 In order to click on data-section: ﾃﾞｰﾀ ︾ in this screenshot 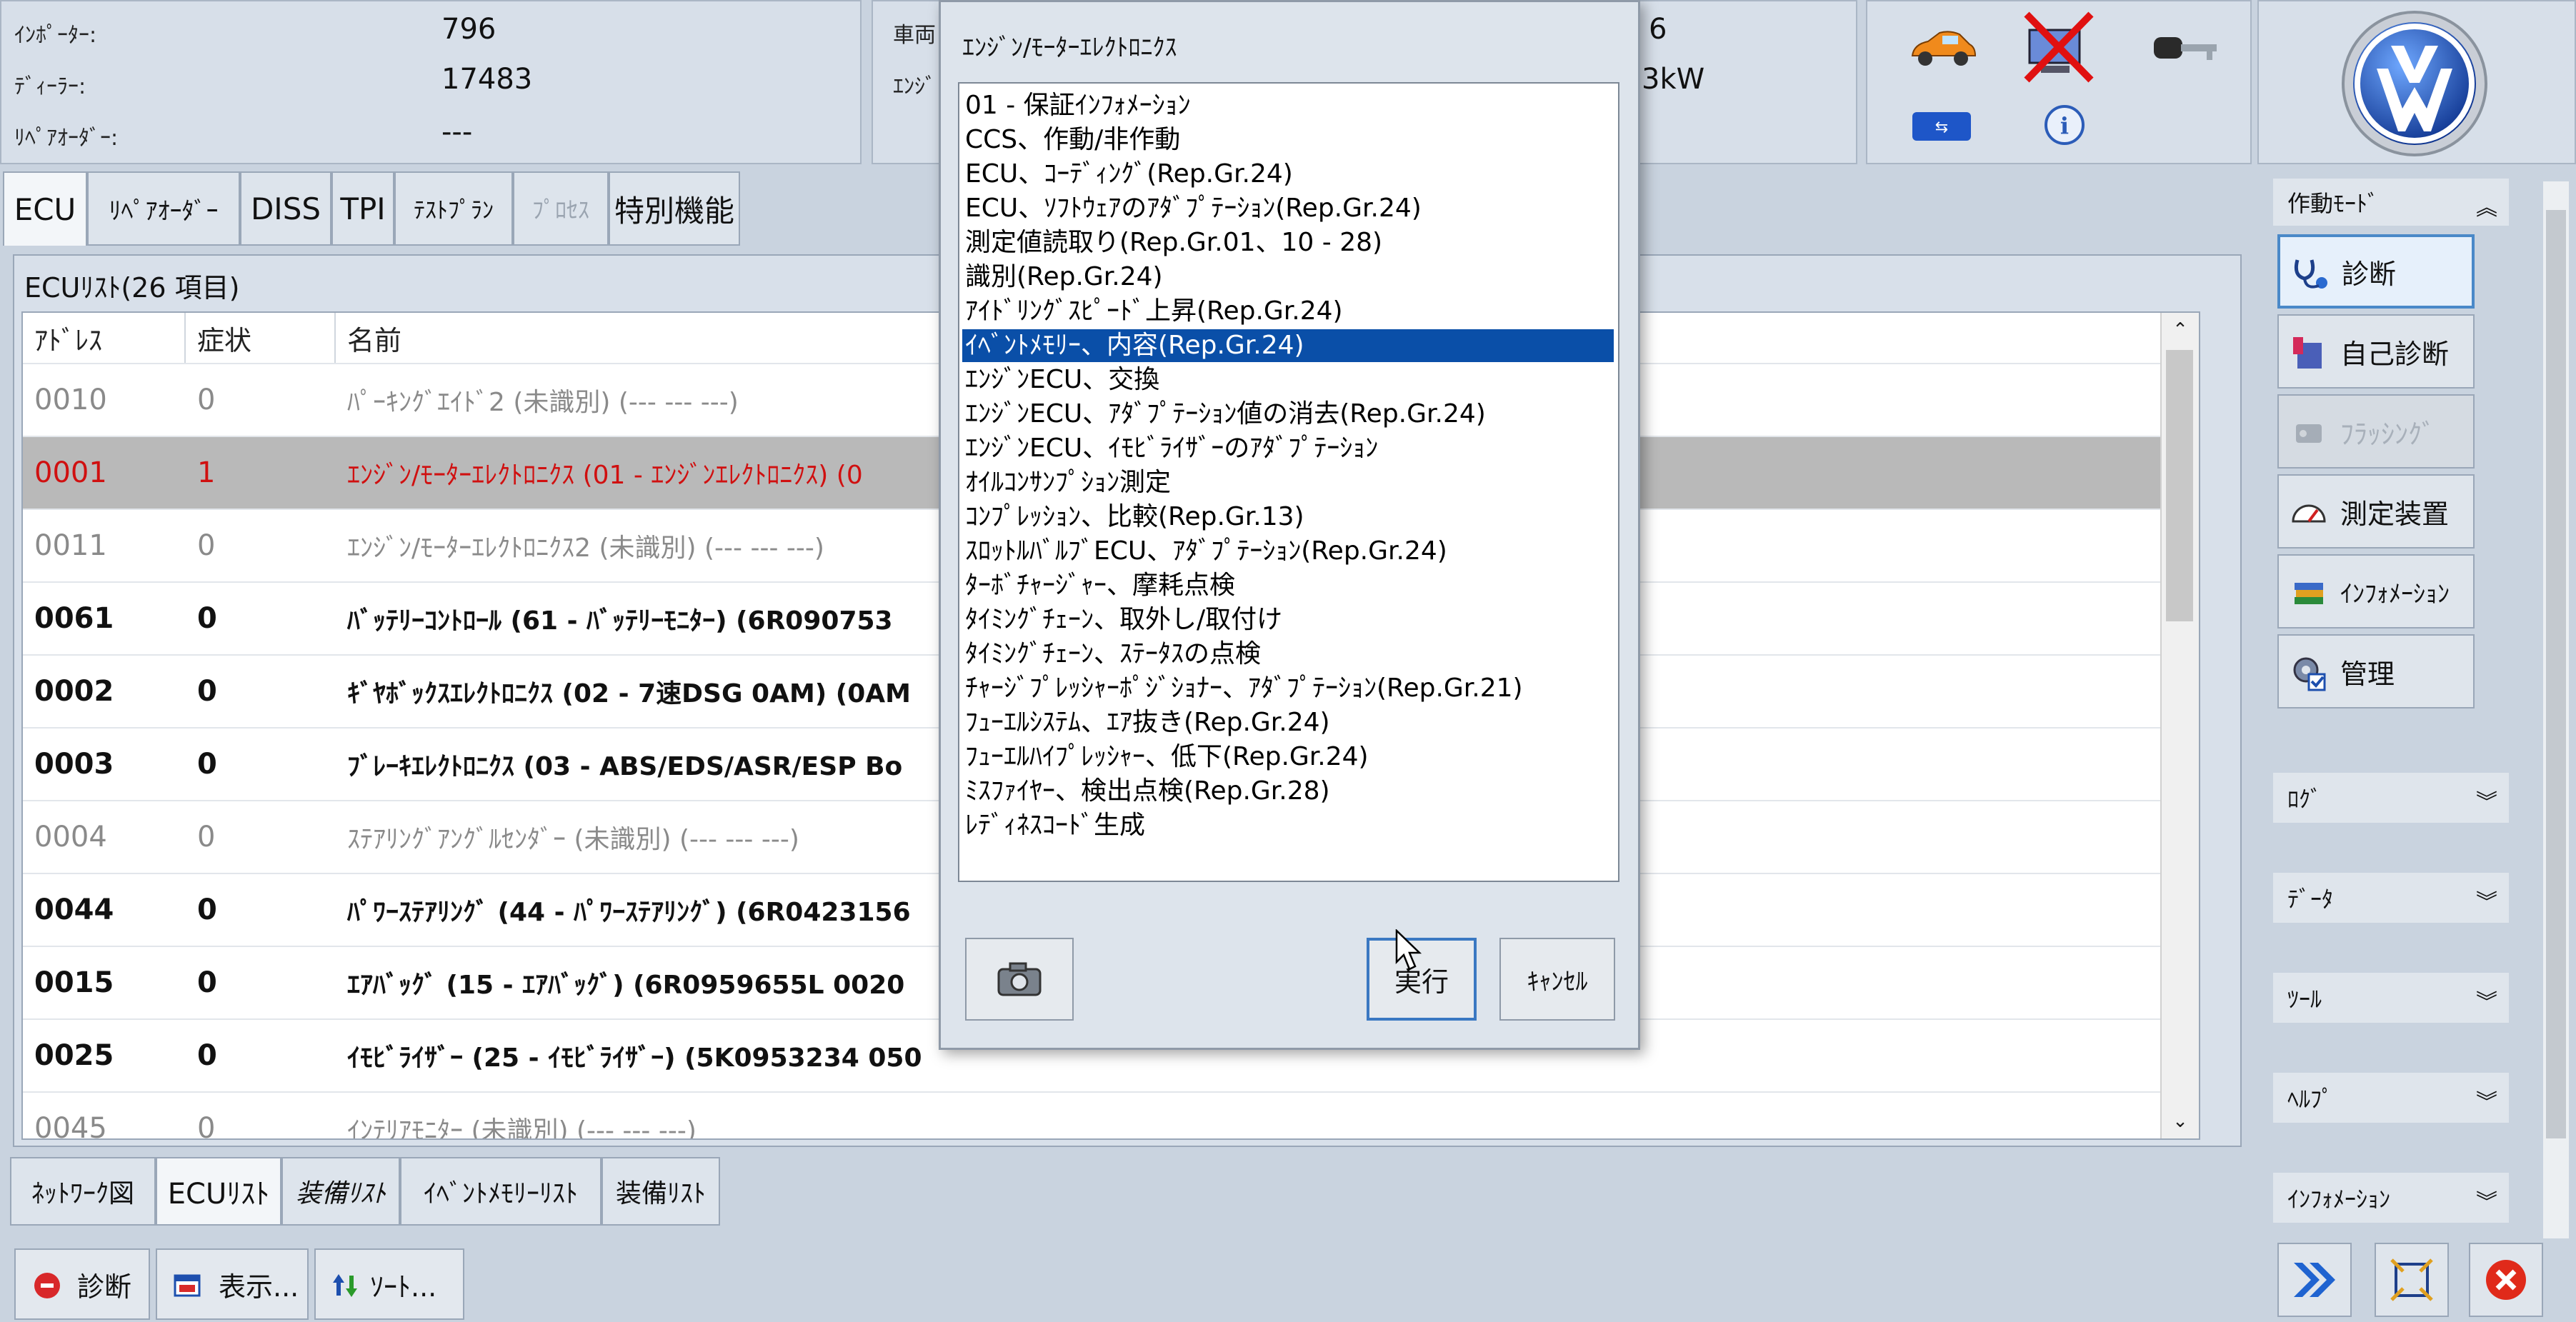, I will do `click(2391, 898)`.